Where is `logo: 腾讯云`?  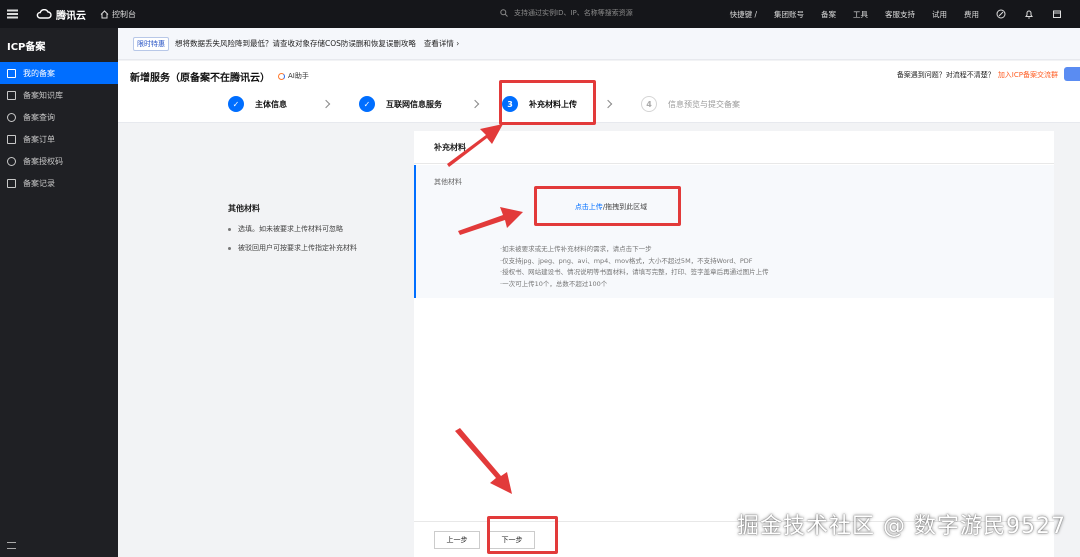
logo: 腾讯云 is located at coordinates (61, 14).